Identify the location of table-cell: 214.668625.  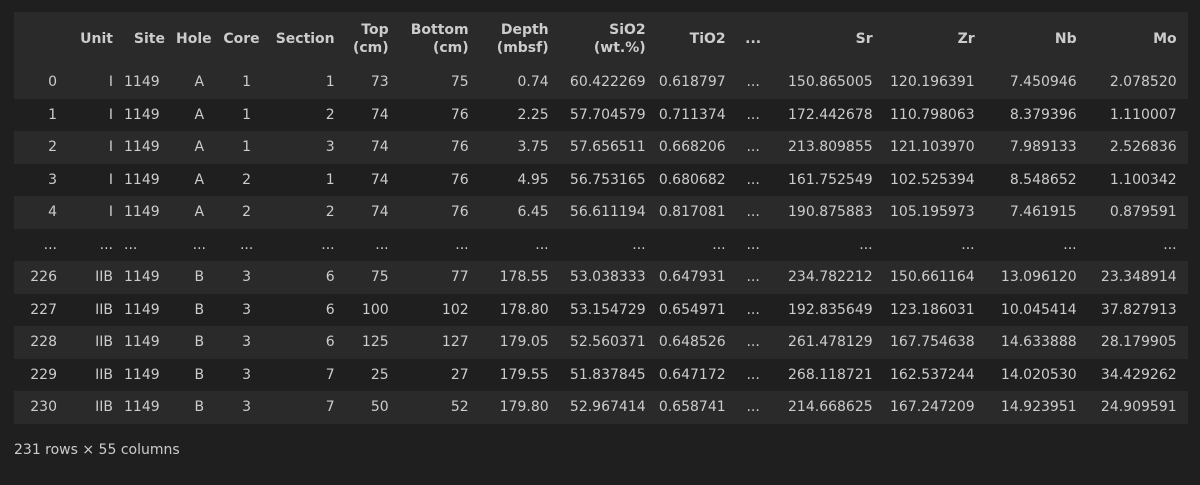
(830, 407).